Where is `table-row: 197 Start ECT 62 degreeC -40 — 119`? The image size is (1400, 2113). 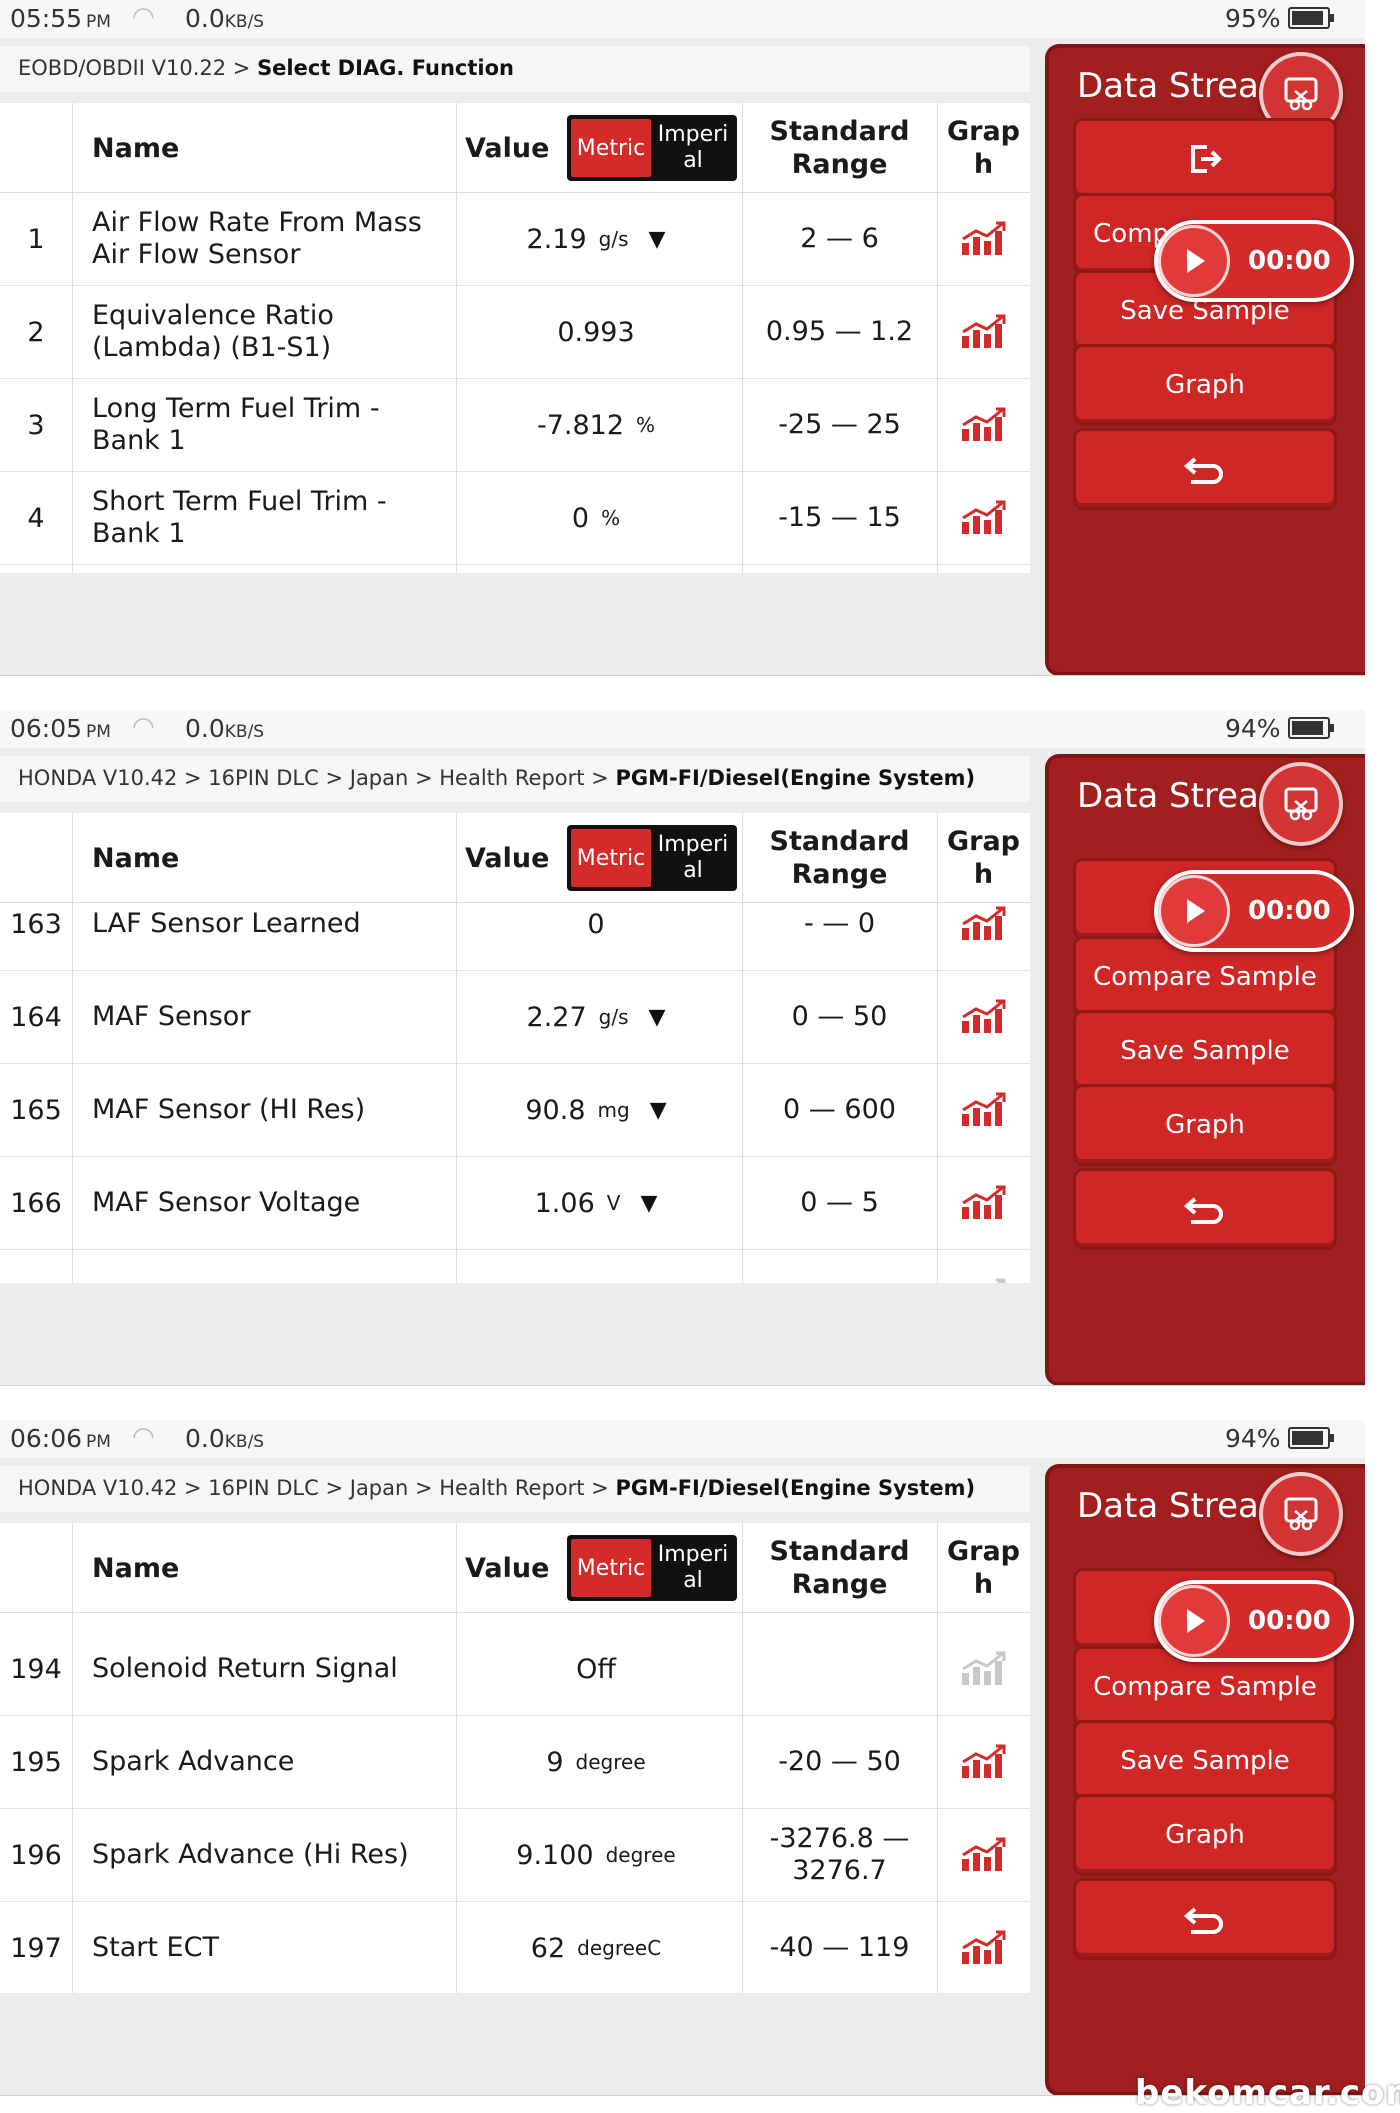 table-row: 197 Start ECT 62 degreeC -40 — 119 is located at coordinates (515, 1947).